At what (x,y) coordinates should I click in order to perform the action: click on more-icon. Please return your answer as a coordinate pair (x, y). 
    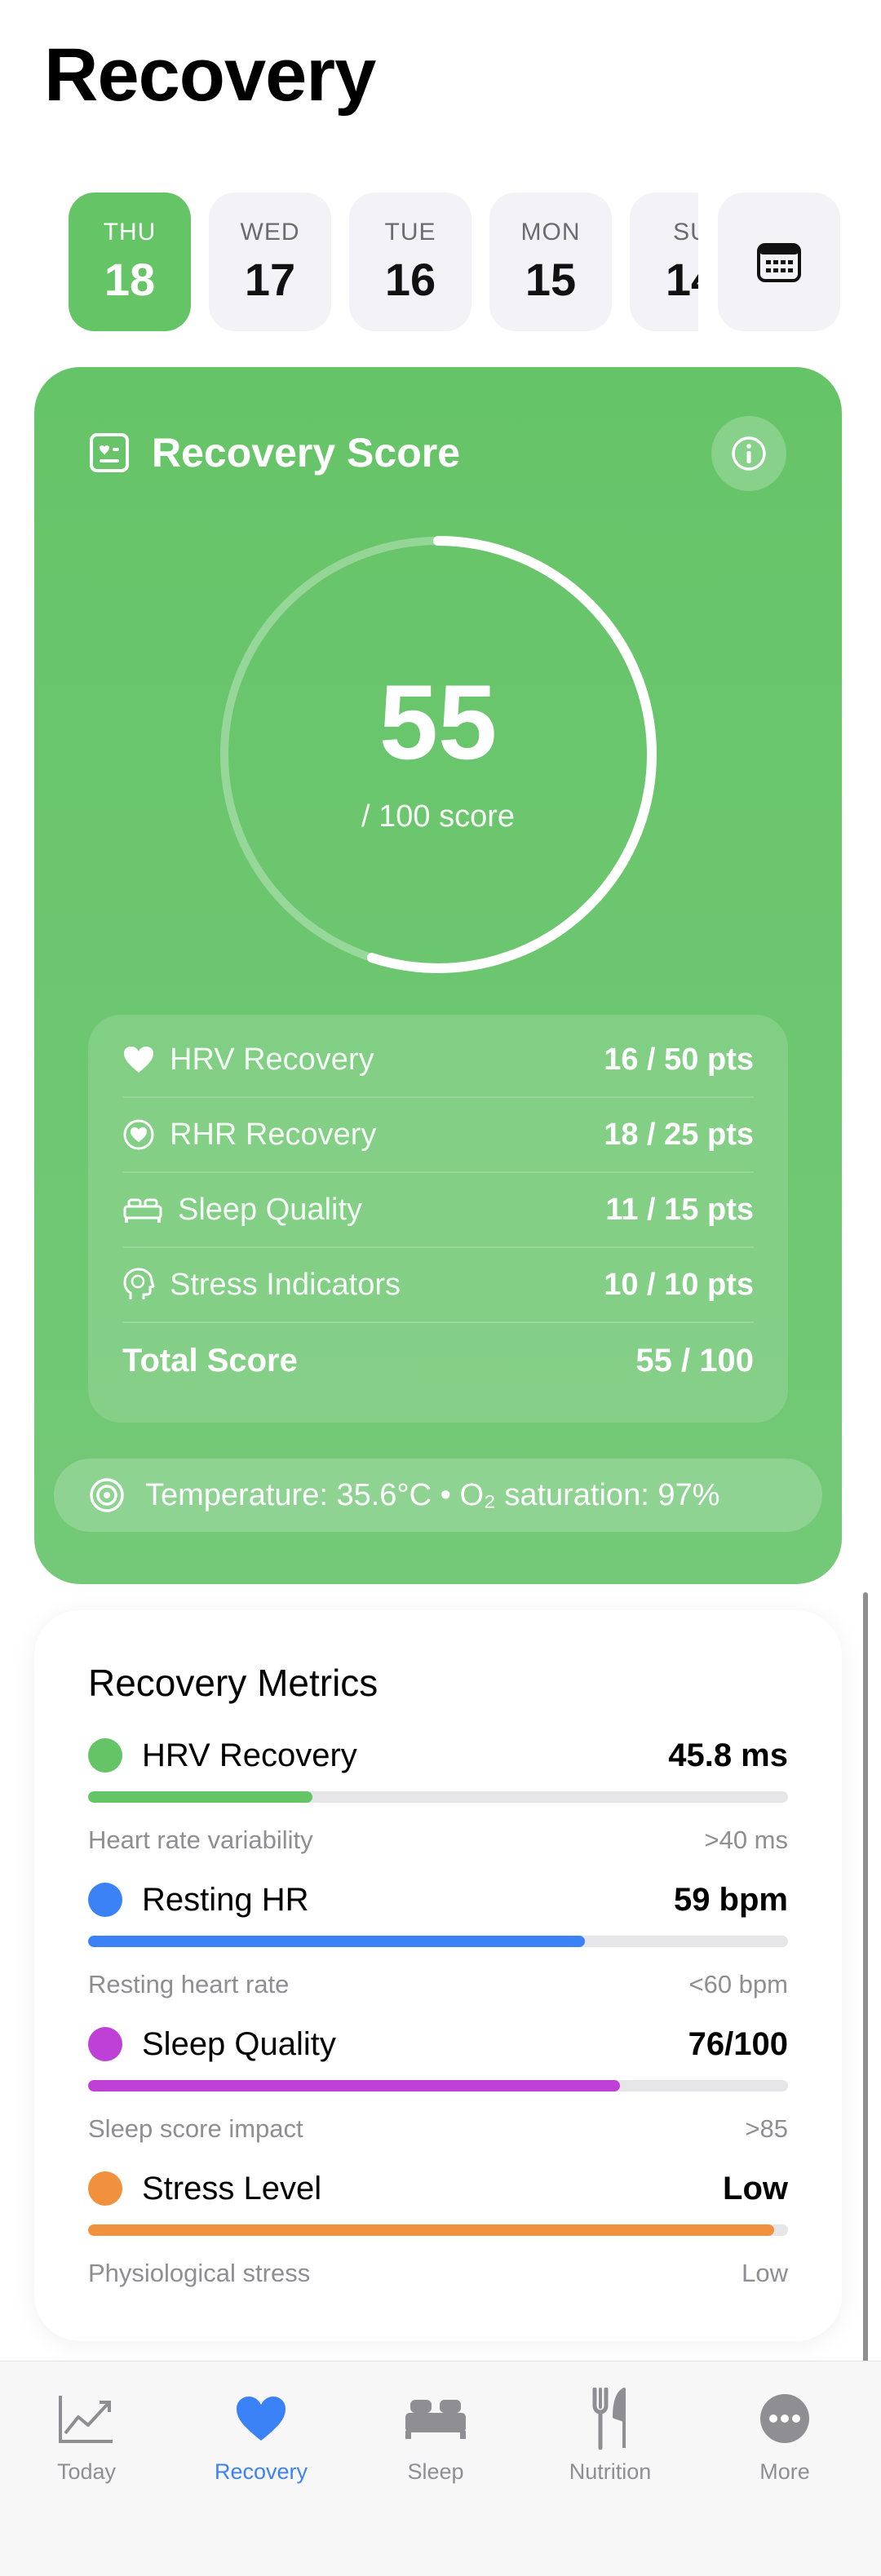
    Looking at the image, I should click on (784, 2418).